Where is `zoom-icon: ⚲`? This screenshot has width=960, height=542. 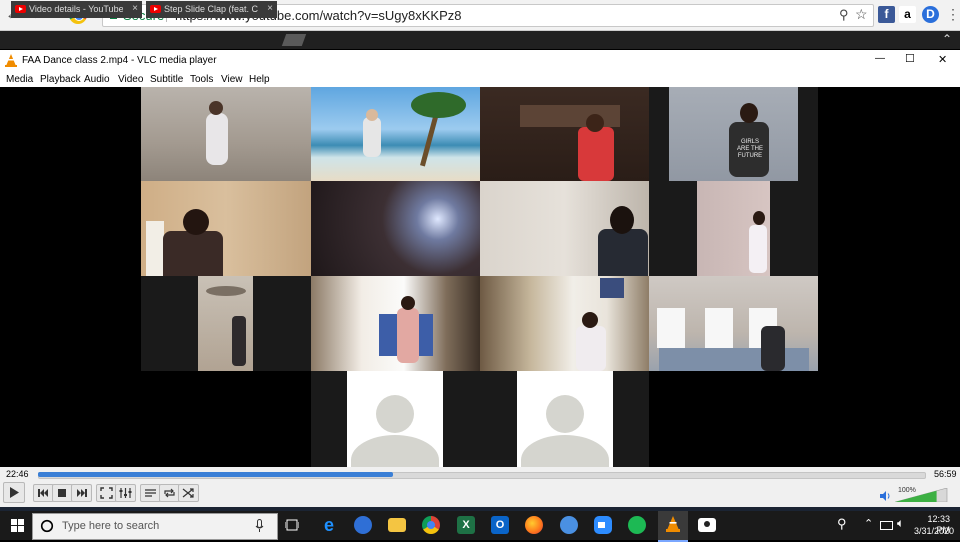 zoom-icon: ⚲ is located at coordinates (844, 15).